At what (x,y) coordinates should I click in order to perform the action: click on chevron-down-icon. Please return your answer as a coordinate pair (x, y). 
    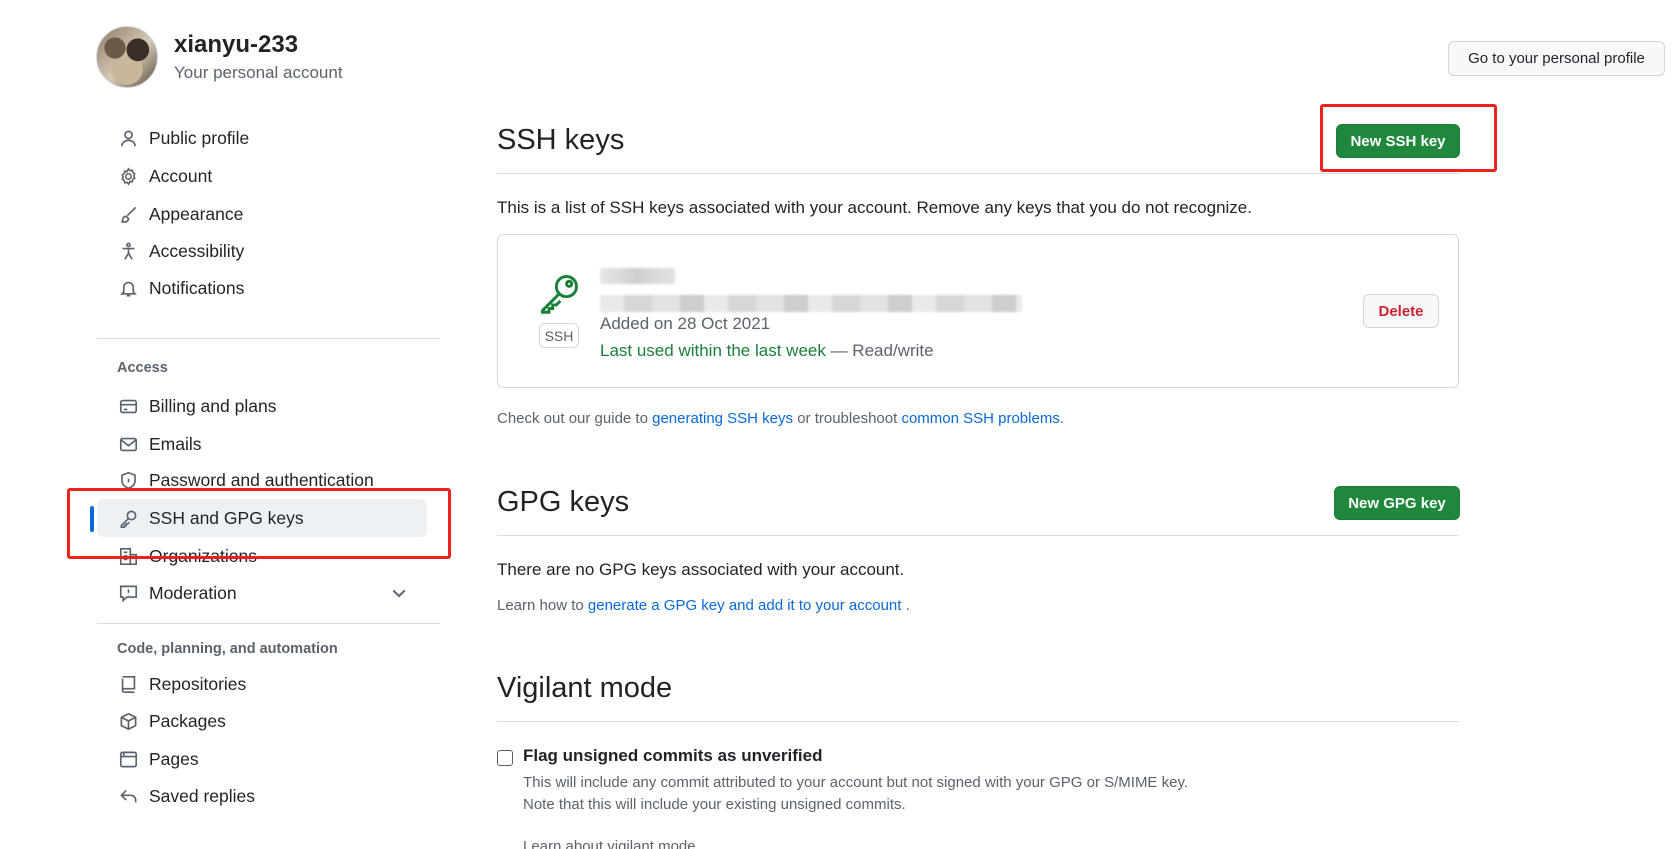
    Looking at the image, I should click on (399, 593).